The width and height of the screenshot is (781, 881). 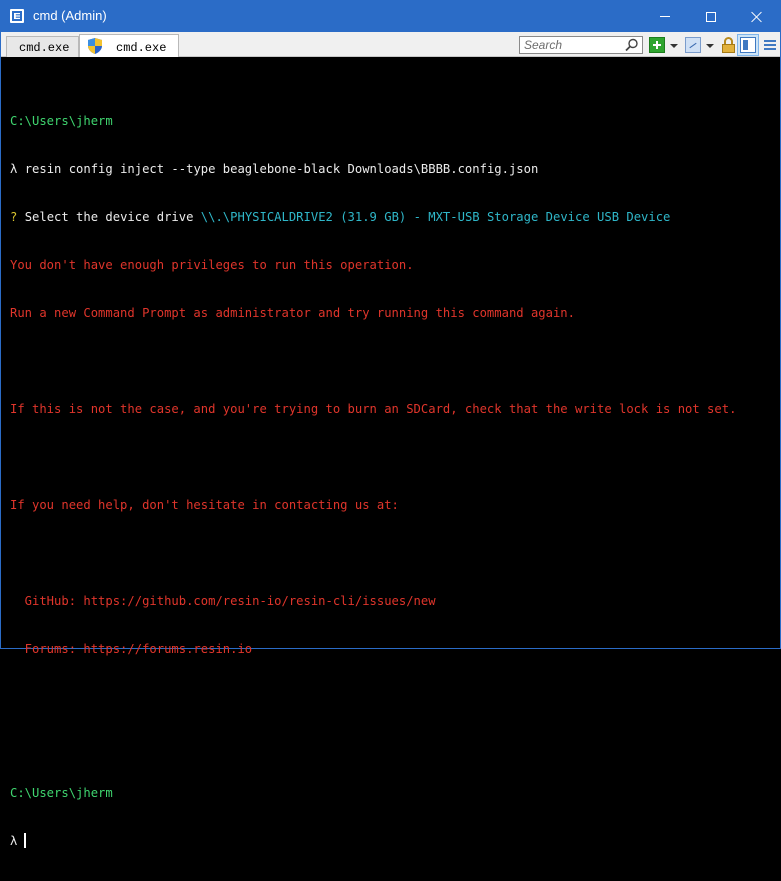 I want to click on search-input: Search, so click(x=543, y=45).